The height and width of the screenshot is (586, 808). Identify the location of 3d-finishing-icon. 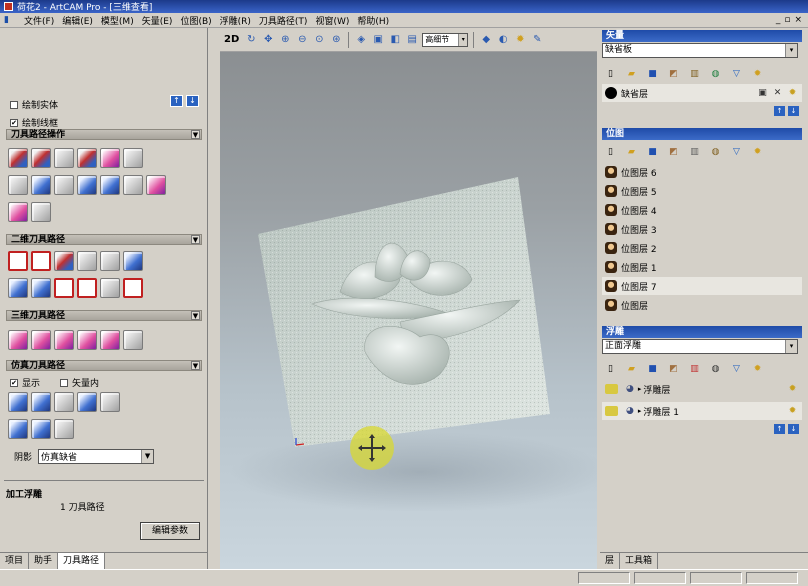
(87, 340).